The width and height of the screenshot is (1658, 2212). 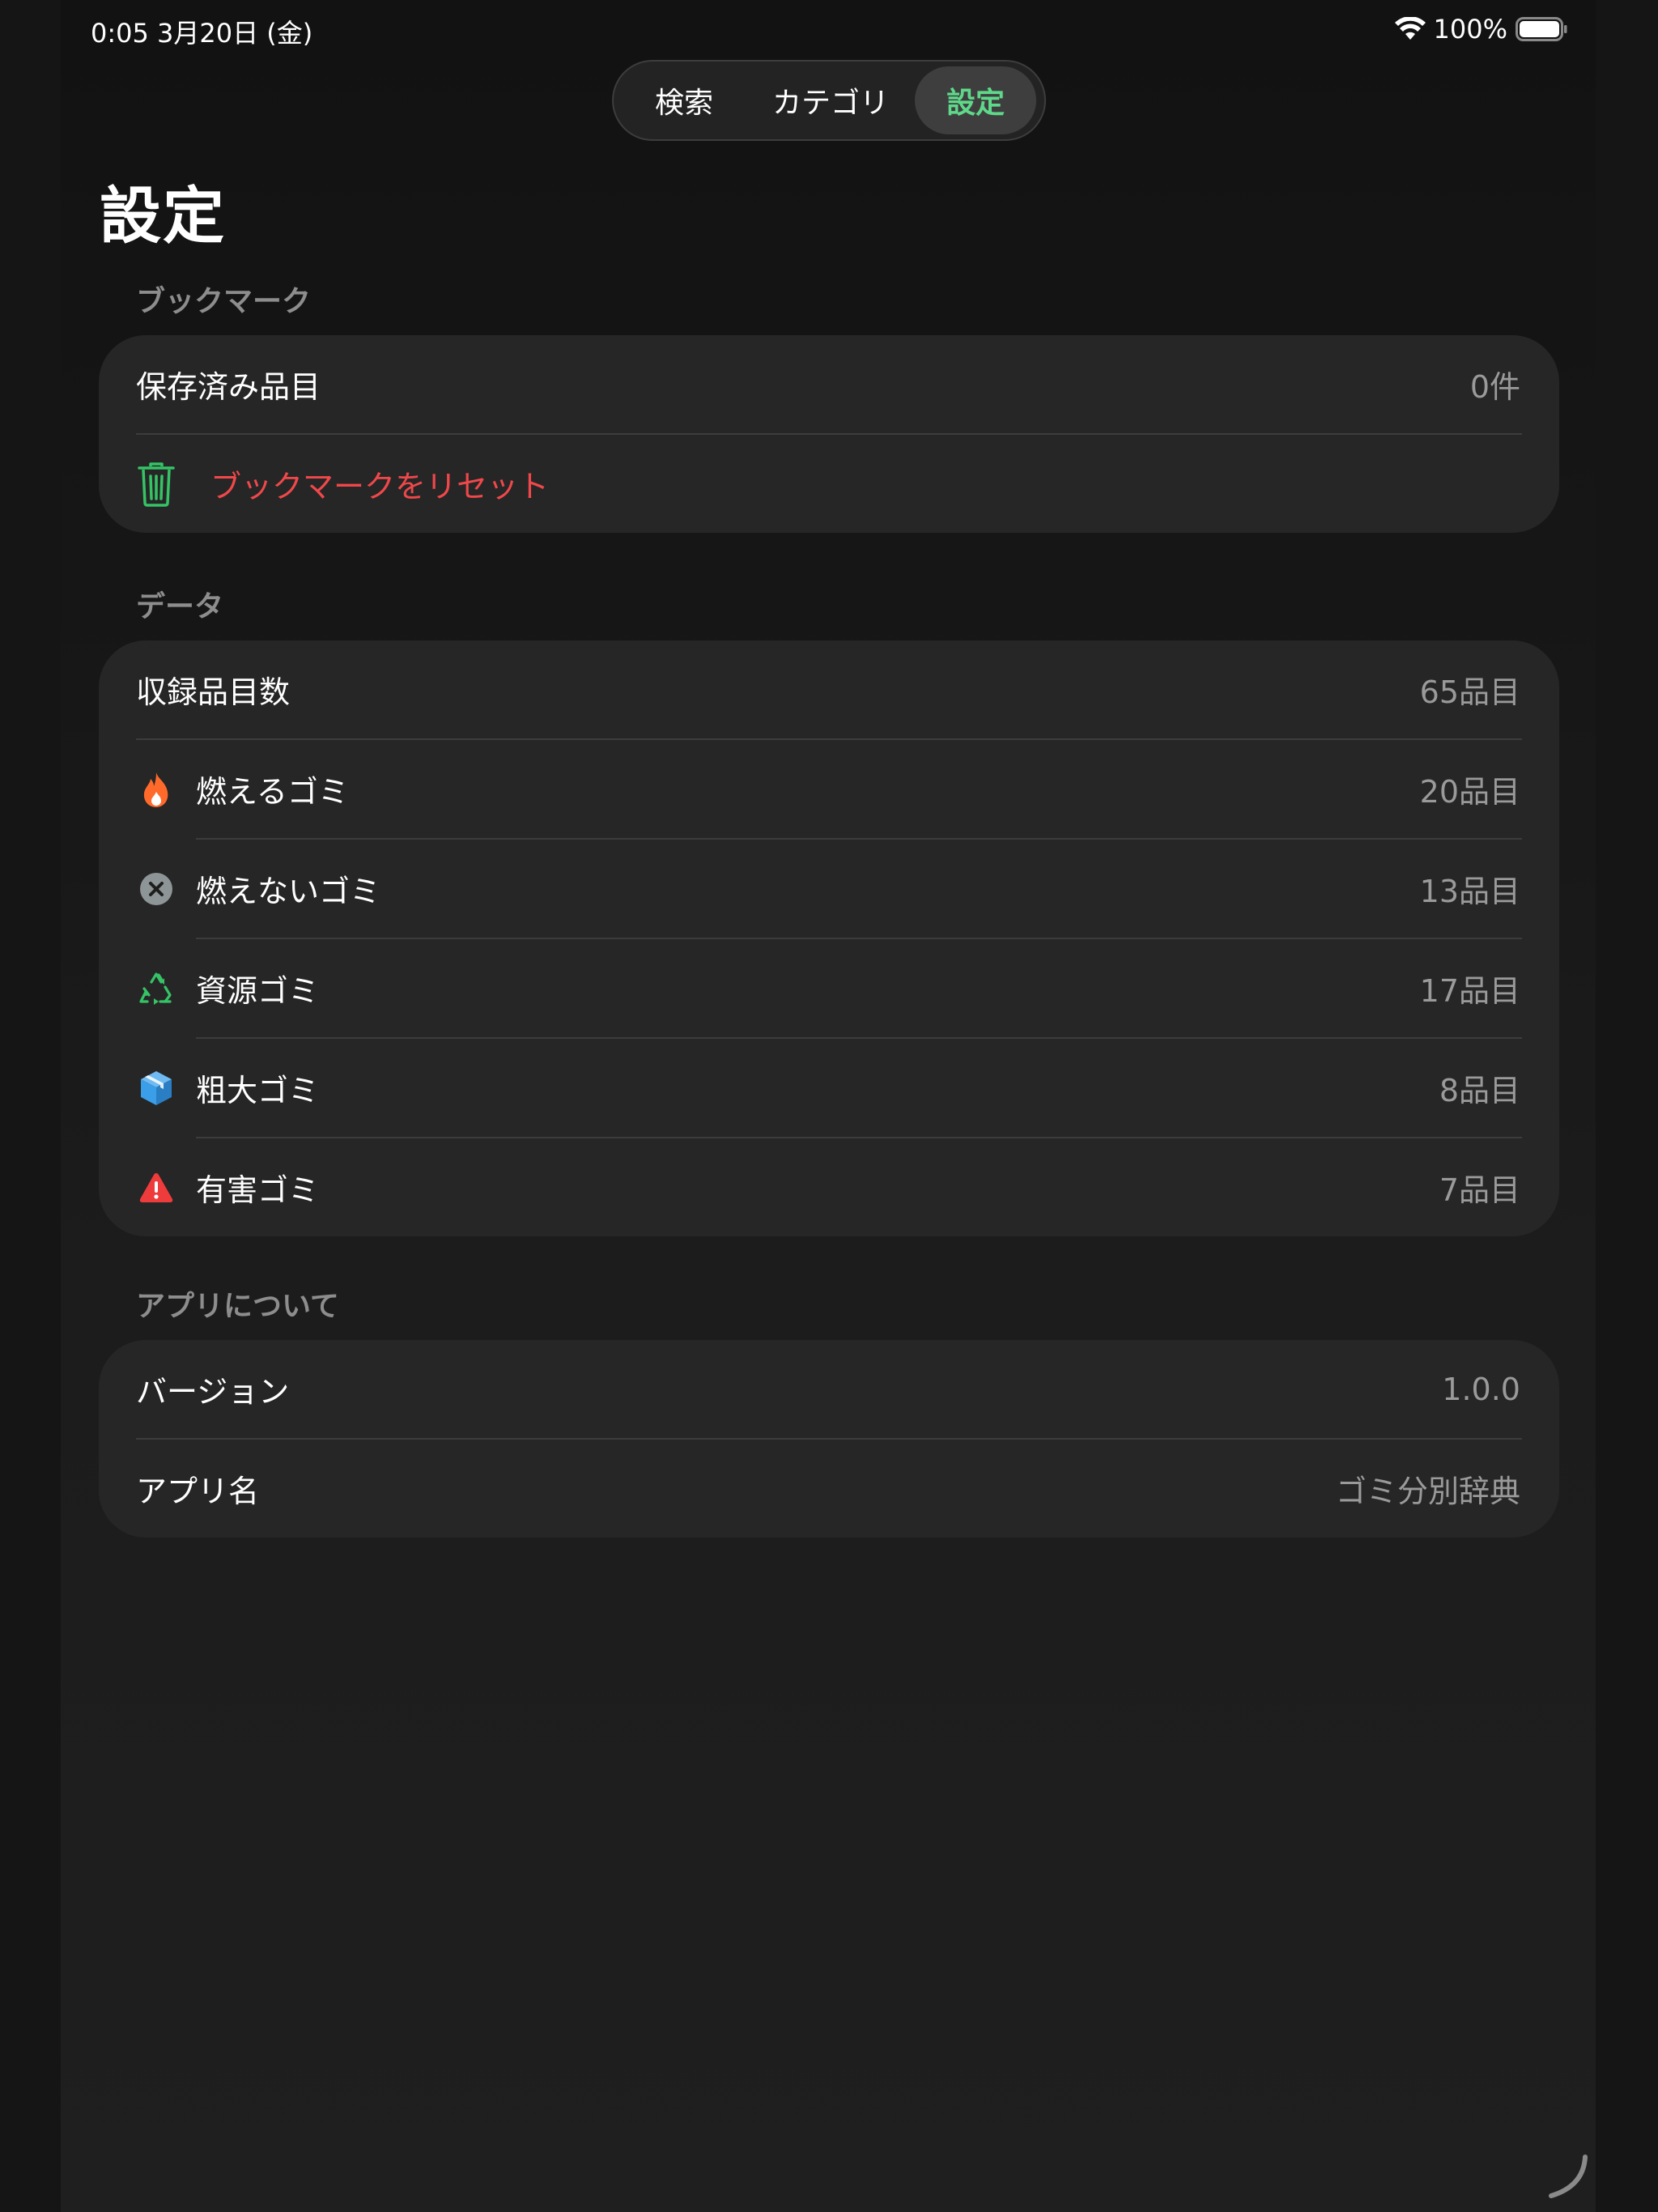 I want to click on category-label: 燃えないゴミ, so click(x=288, y=892).